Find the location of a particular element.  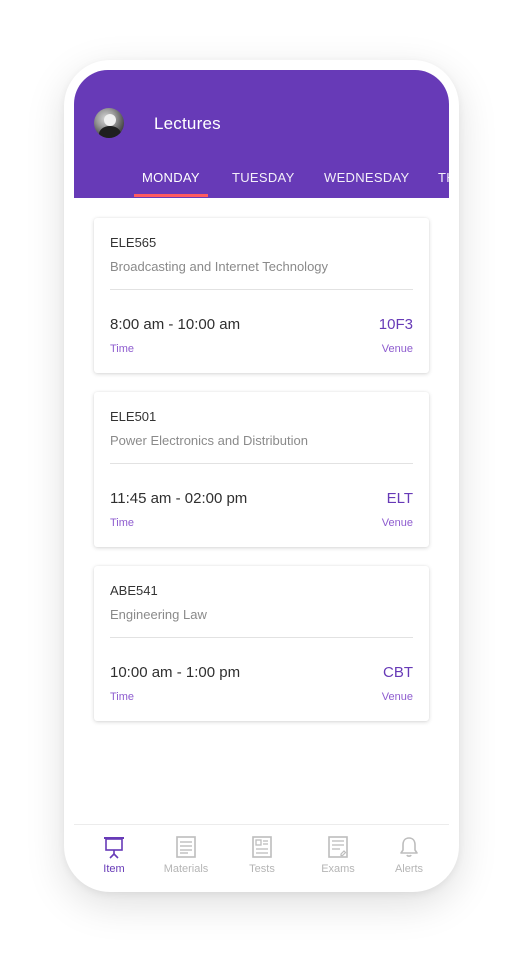

nav-item-tests: Tests is located at coordinates (262, 853).